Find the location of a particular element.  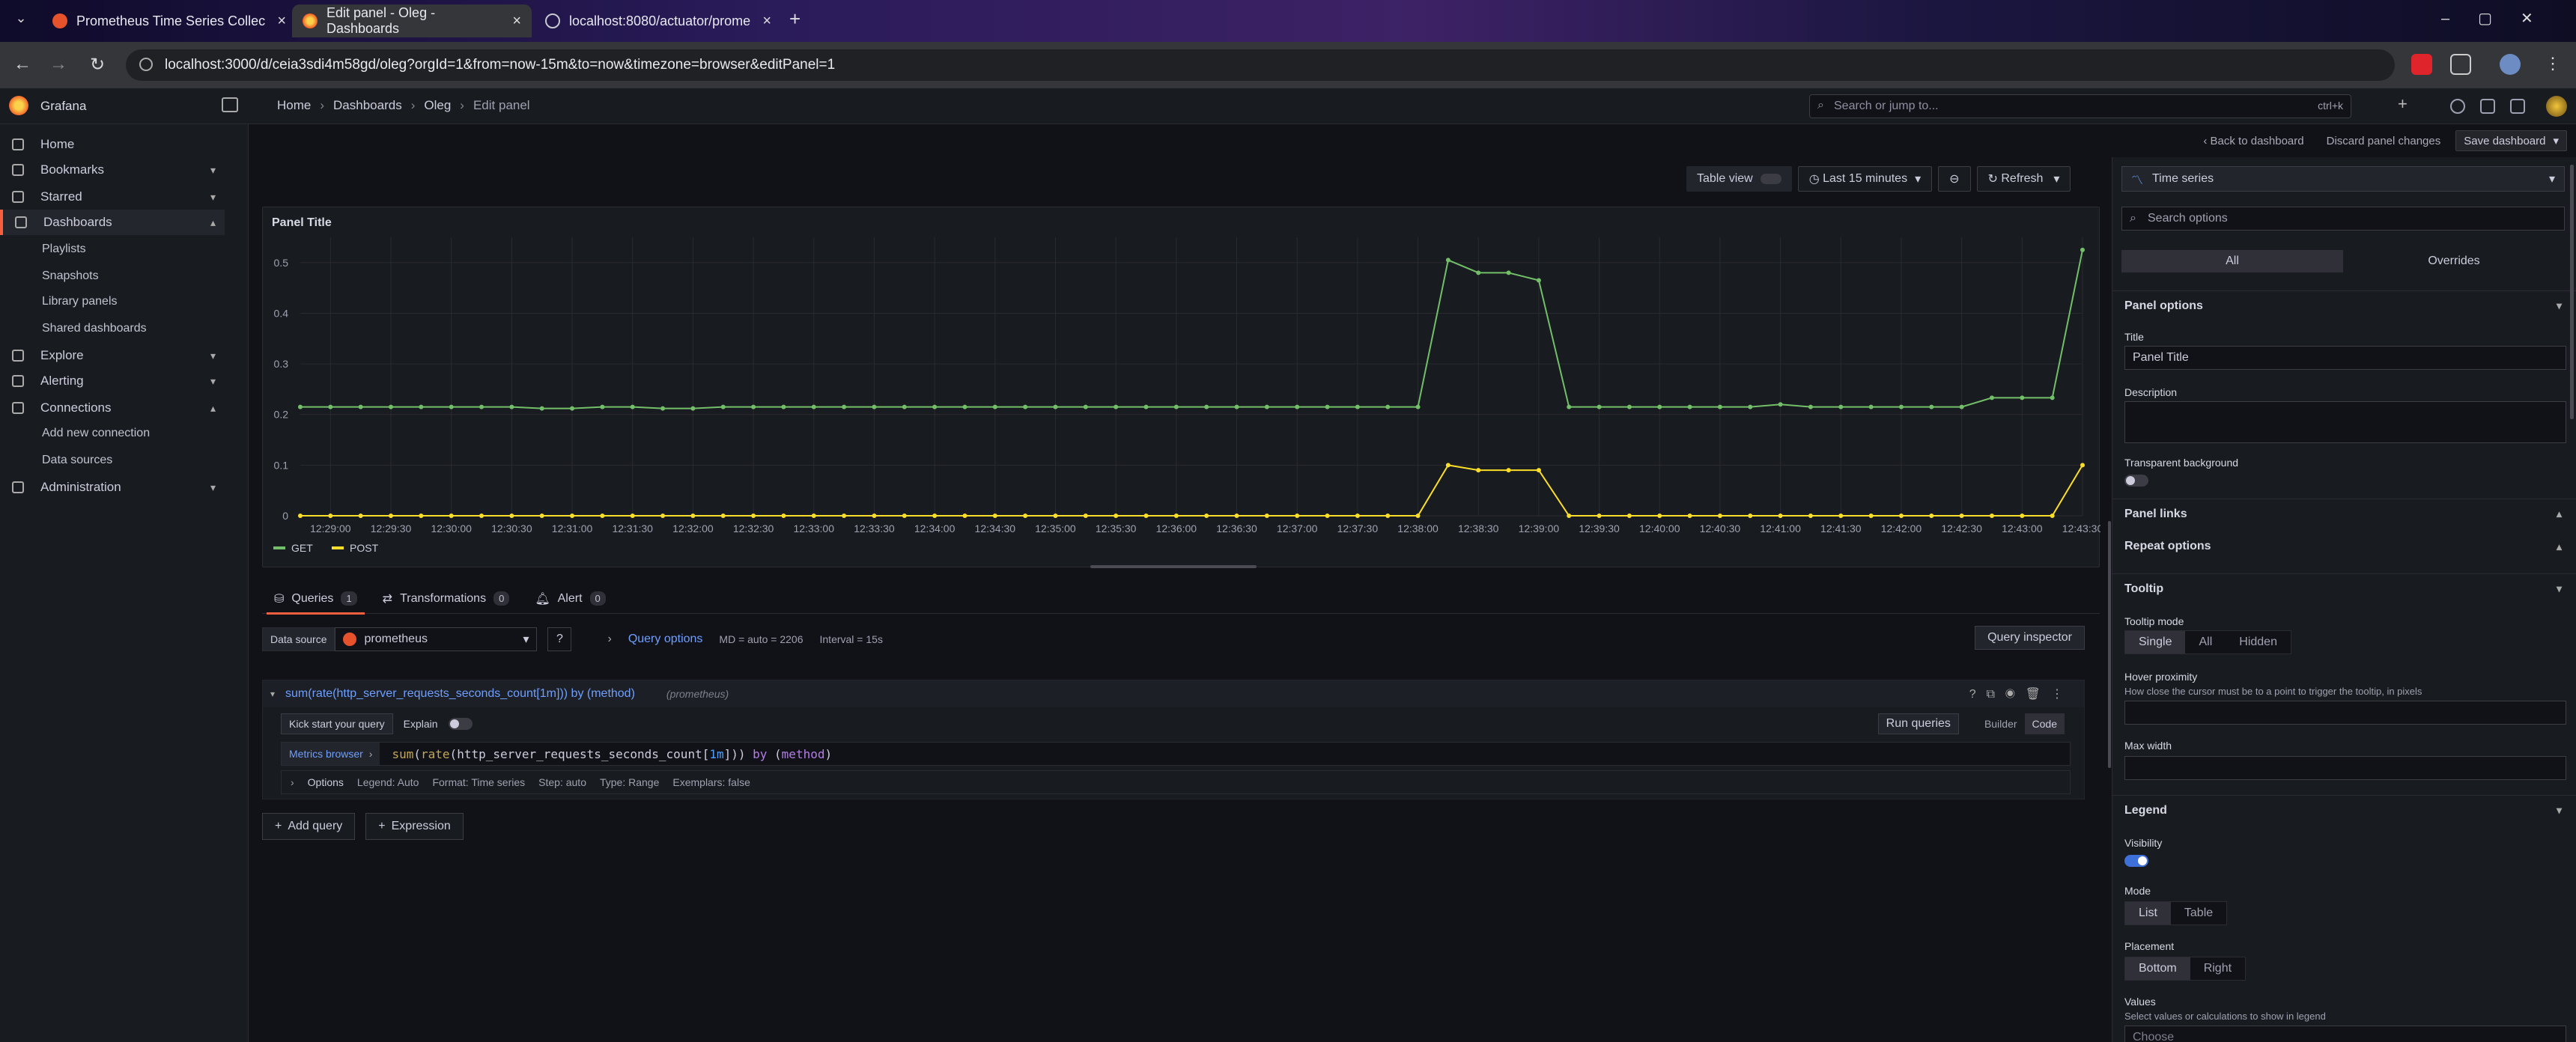

query-options-label: Query options is located at coordinates (665, 640).